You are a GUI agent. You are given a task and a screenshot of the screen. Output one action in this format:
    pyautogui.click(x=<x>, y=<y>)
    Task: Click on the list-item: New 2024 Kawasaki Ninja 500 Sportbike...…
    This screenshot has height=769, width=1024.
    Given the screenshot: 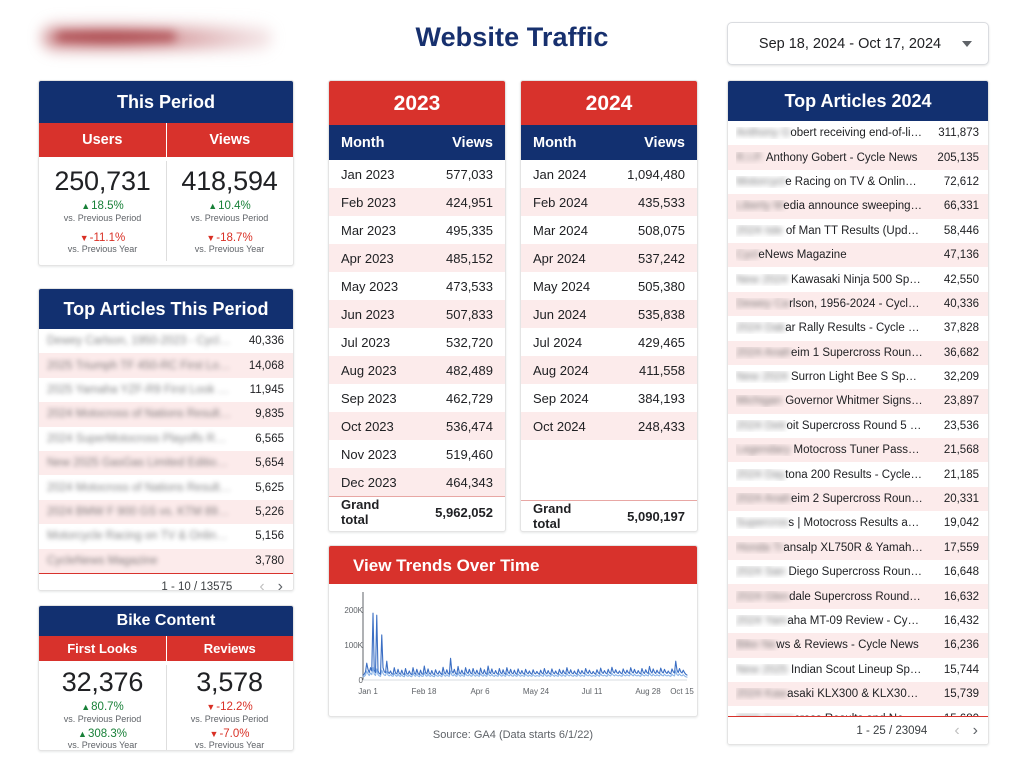 What is the action you would take?
    pyautogui.click(x=858, y=279)
    